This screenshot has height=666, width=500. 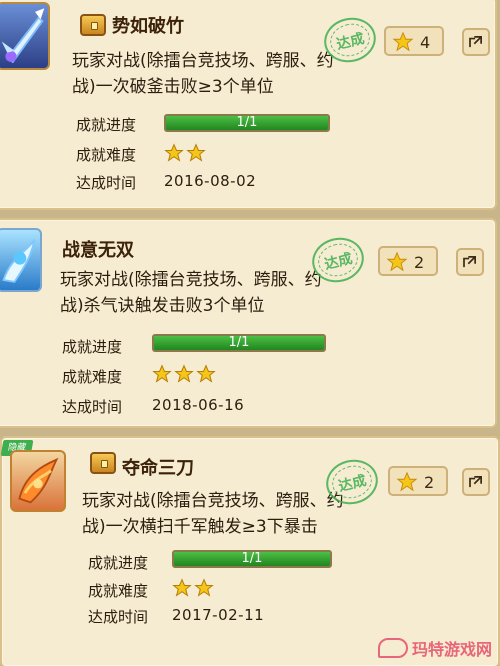 I want to click on achievement-date: 2018-06-16, so click(x=198, y=405).